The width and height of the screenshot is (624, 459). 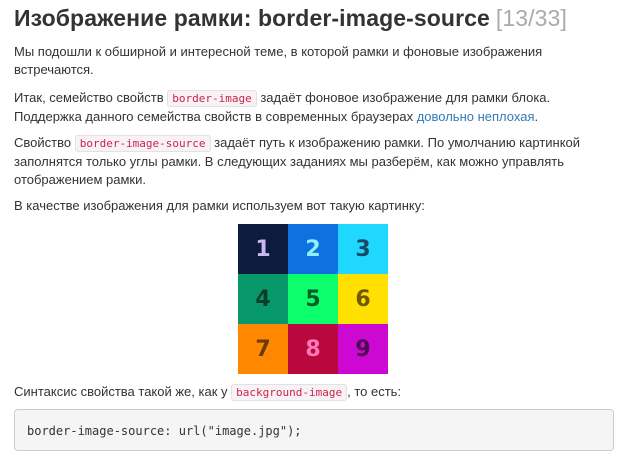 I want to click on paragraph-text: Свойство, so click(x=44, y=142).